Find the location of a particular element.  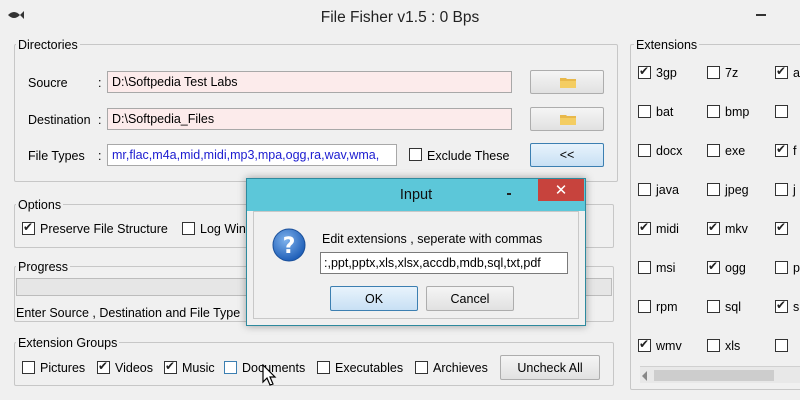

dialog-title: Input is located at coordinates (416, 195).